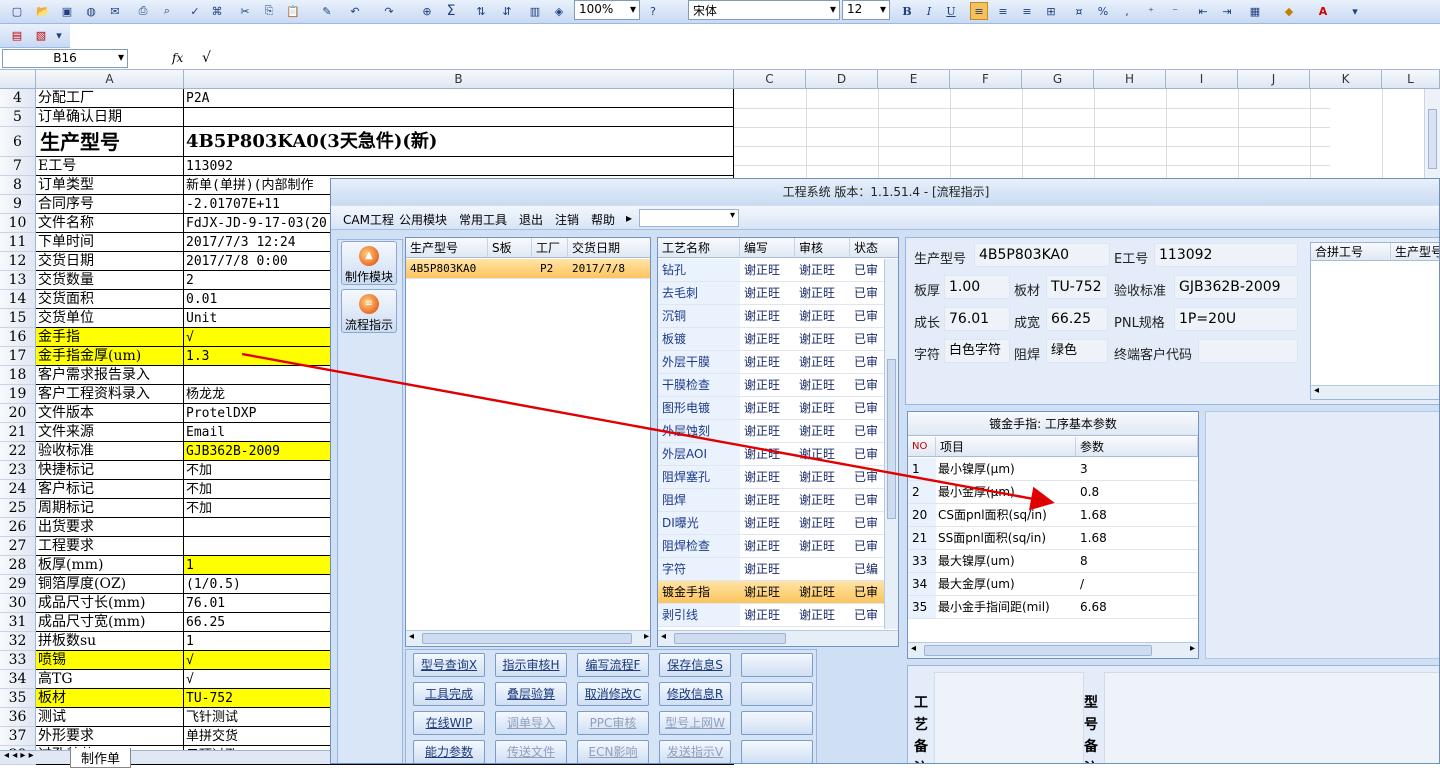  I want to click on row-header: 27, so click(18, 546).